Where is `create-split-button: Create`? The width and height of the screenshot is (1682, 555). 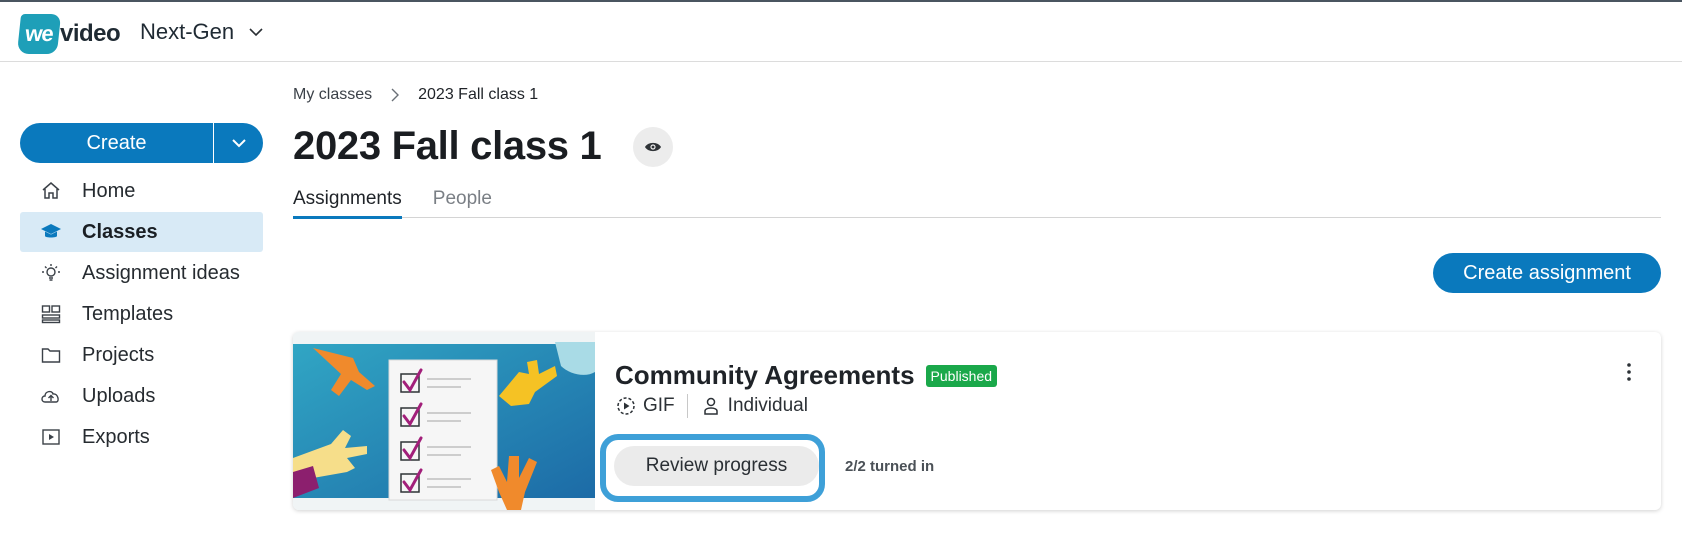 create-split-button: Create is located at coordinates (141, 143).